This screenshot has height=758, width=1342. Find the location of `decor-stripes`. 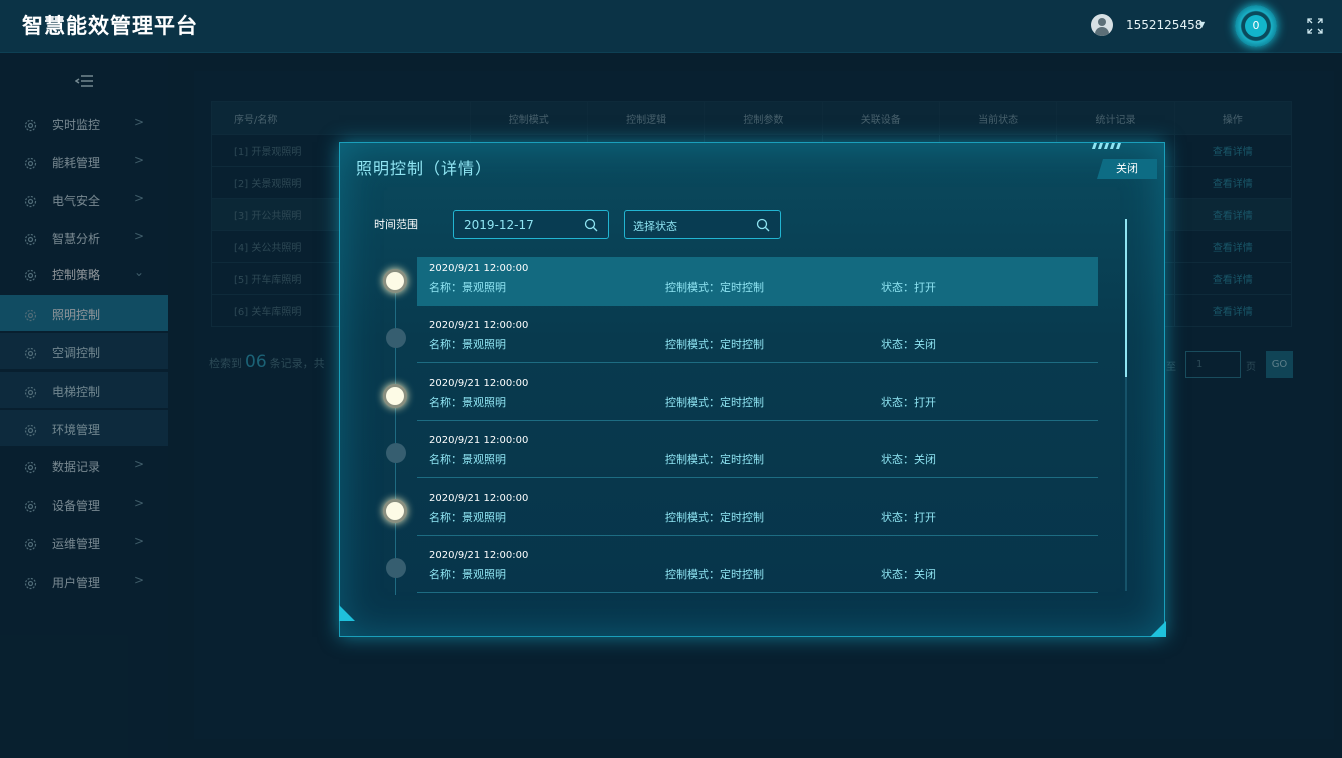

decor-stripes is located at coordinates (1106, 146).